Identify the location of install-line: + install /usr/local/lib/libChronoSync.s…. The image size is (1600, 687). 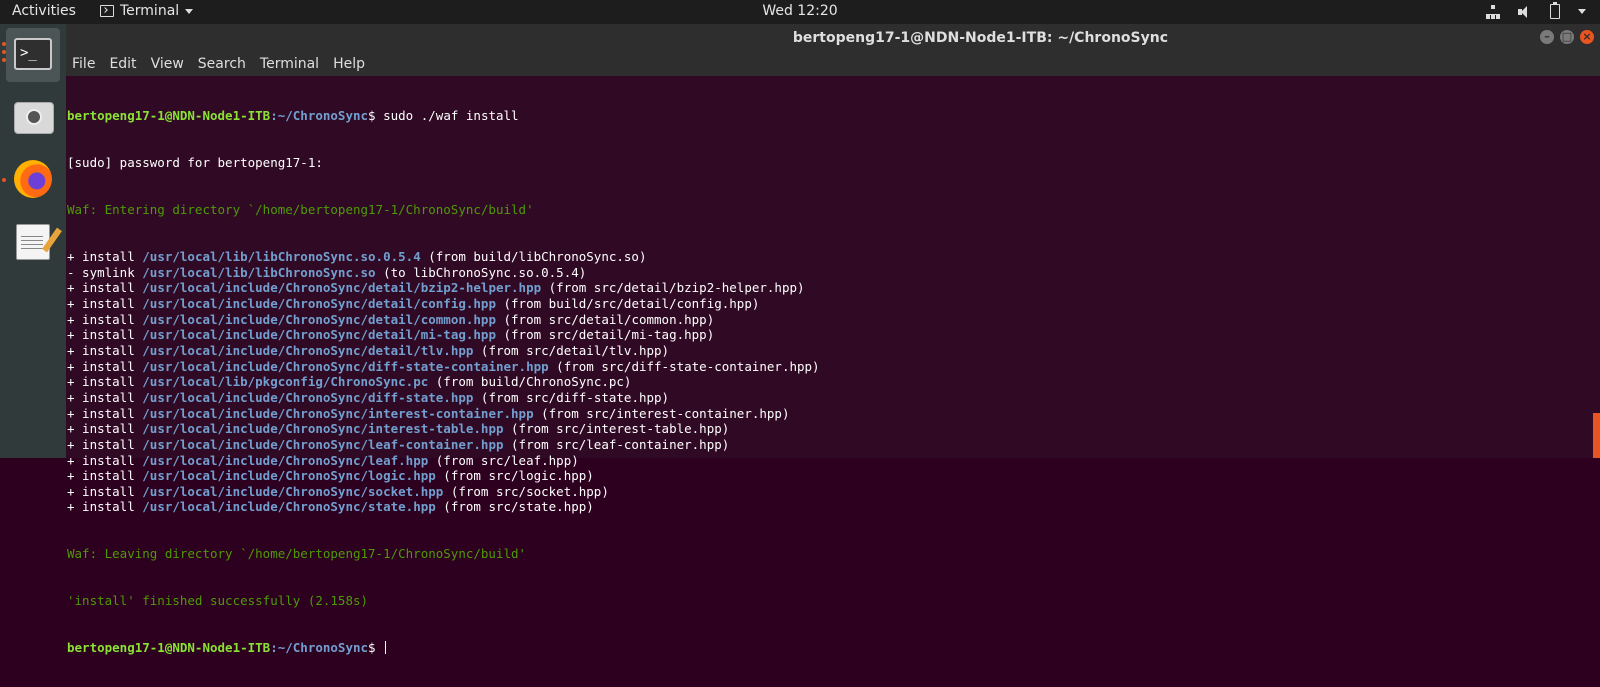
(357, 257).